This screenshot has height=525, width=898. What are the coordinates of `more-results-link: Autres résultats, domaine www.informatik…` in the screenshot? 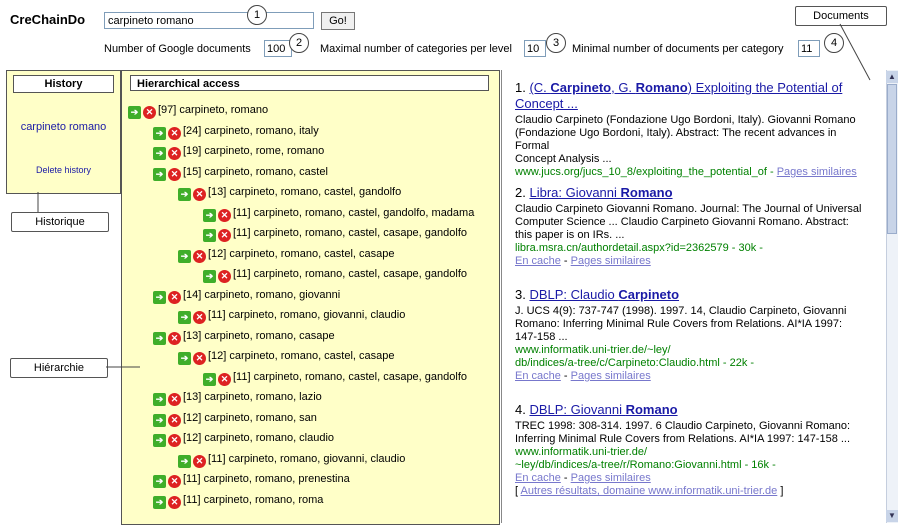 It's located at (649, 491).